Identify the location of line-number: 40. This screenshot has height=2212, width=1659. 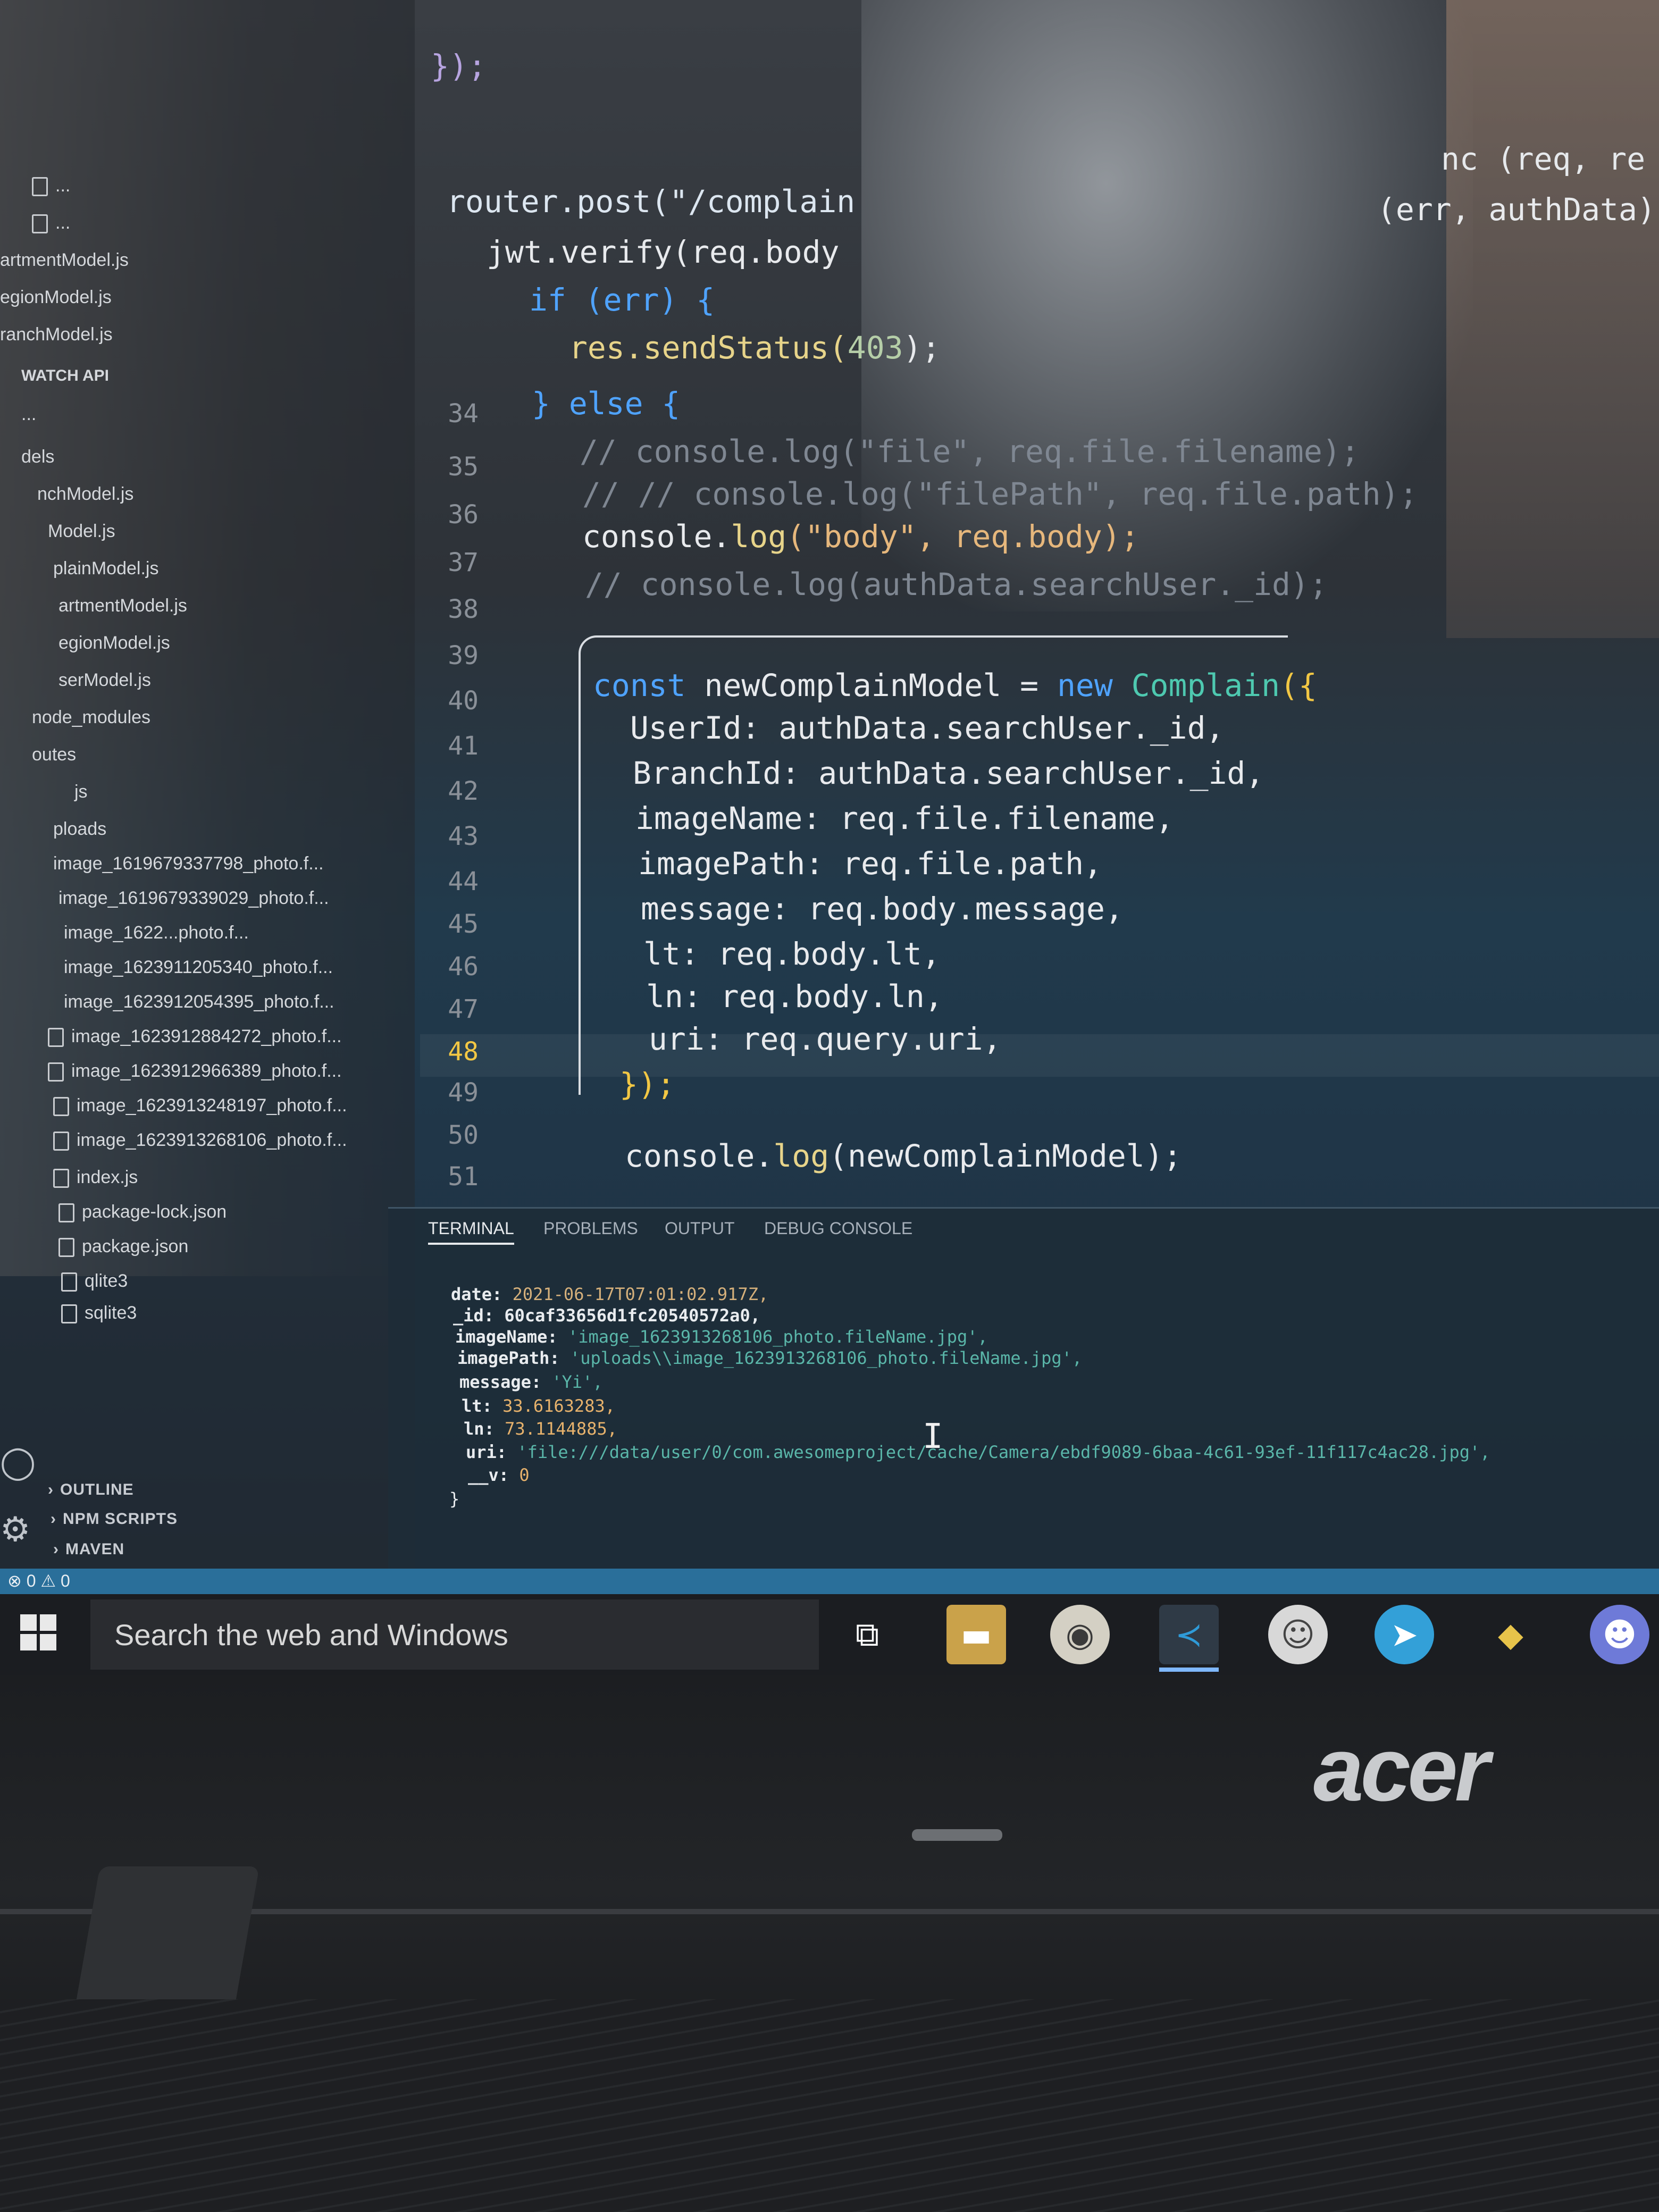
(463, 701).